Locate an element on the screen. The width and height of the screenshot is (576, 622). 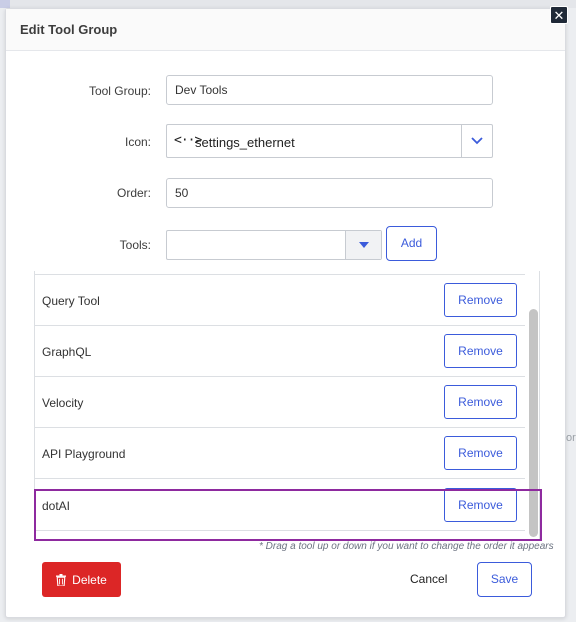
background-tab is located at coordinates (5, 4).